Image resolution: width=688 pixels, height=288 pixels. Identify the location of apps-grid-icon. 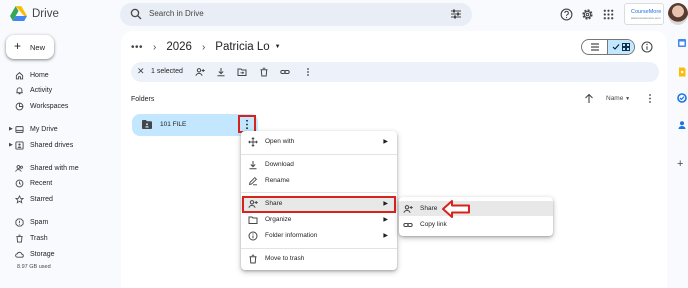
(608, 14).